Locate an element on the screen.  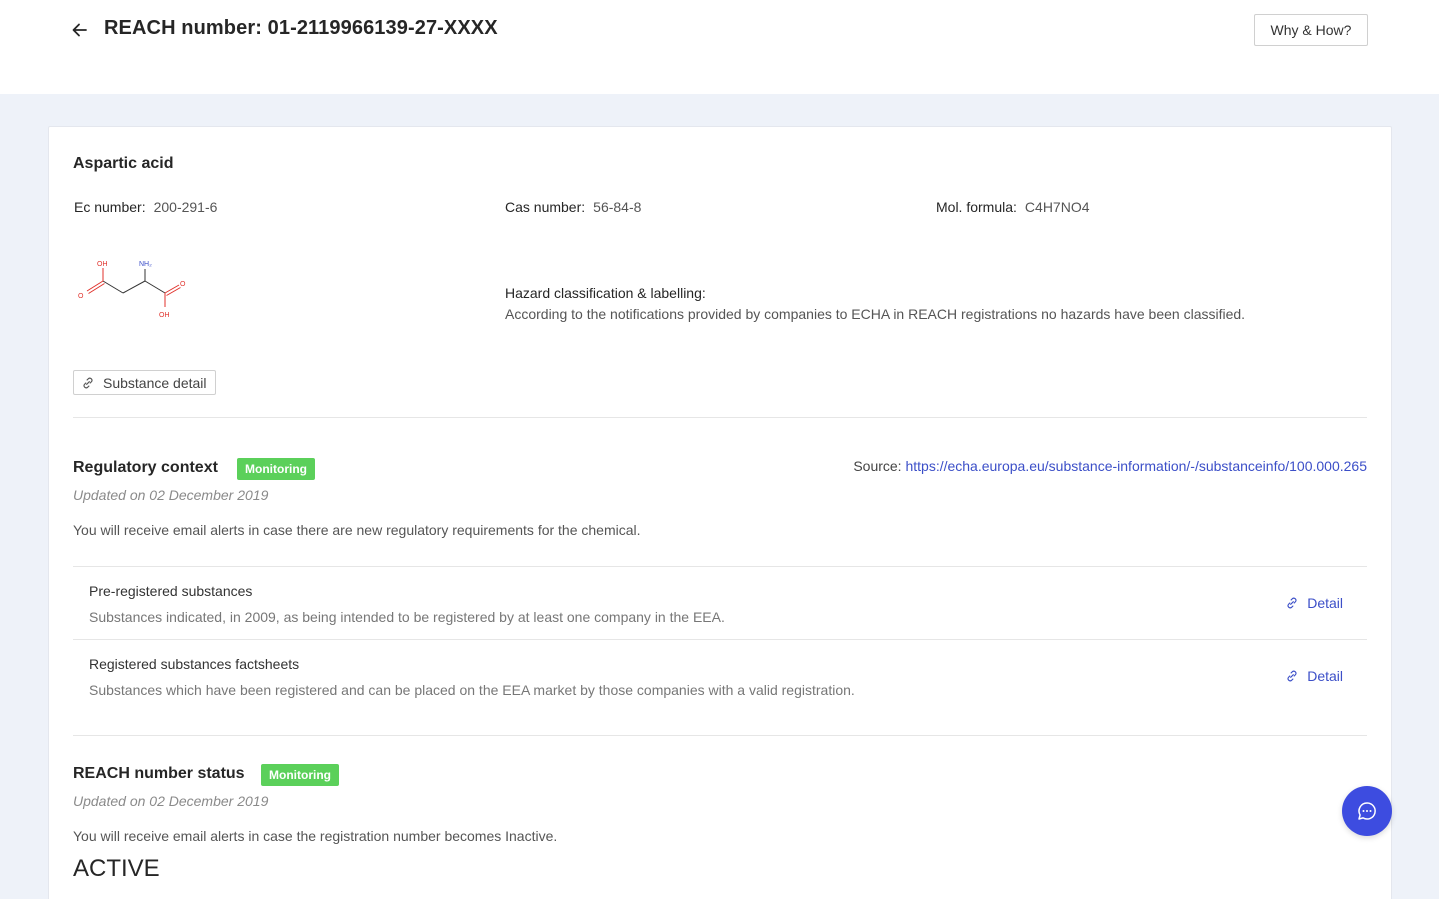
source-label: Source: is located at coordinates (877, 466).